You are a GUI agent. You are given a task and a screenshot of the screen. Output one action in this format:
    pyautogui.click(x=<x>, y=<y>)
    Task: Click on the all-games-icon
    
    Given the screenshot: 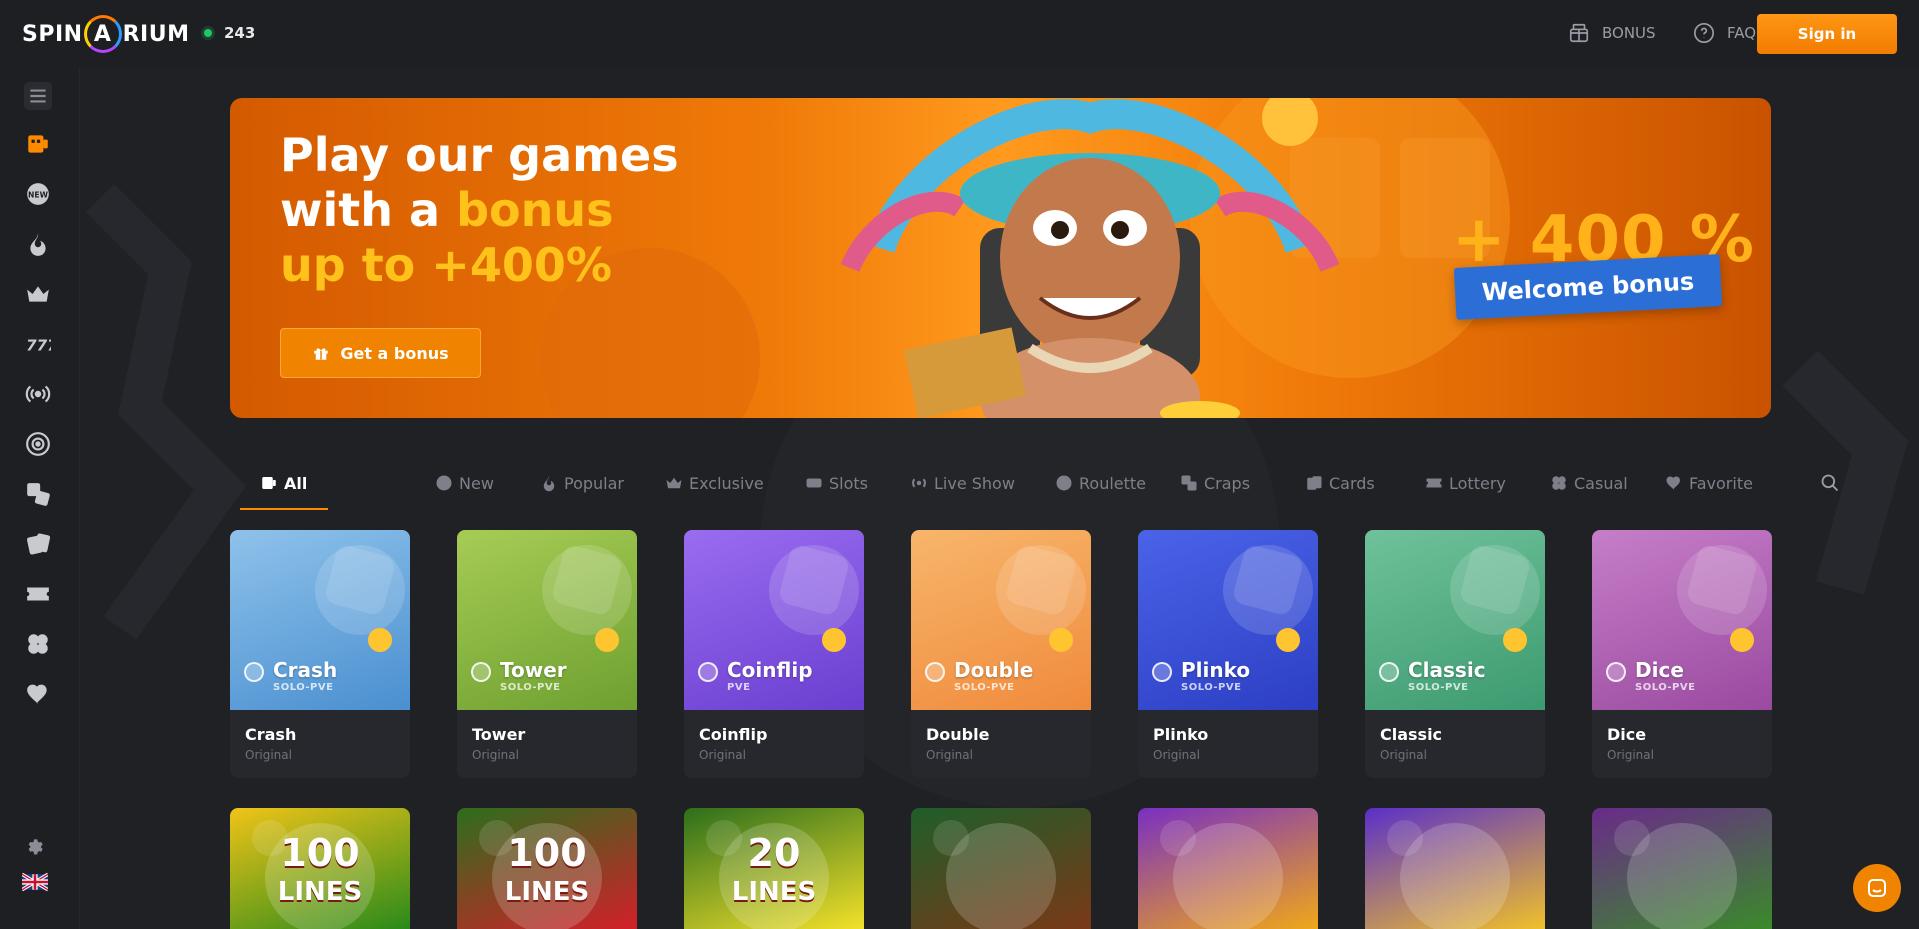 What is the action you would take?
    pyautogui.click(x=38, y=144)
    